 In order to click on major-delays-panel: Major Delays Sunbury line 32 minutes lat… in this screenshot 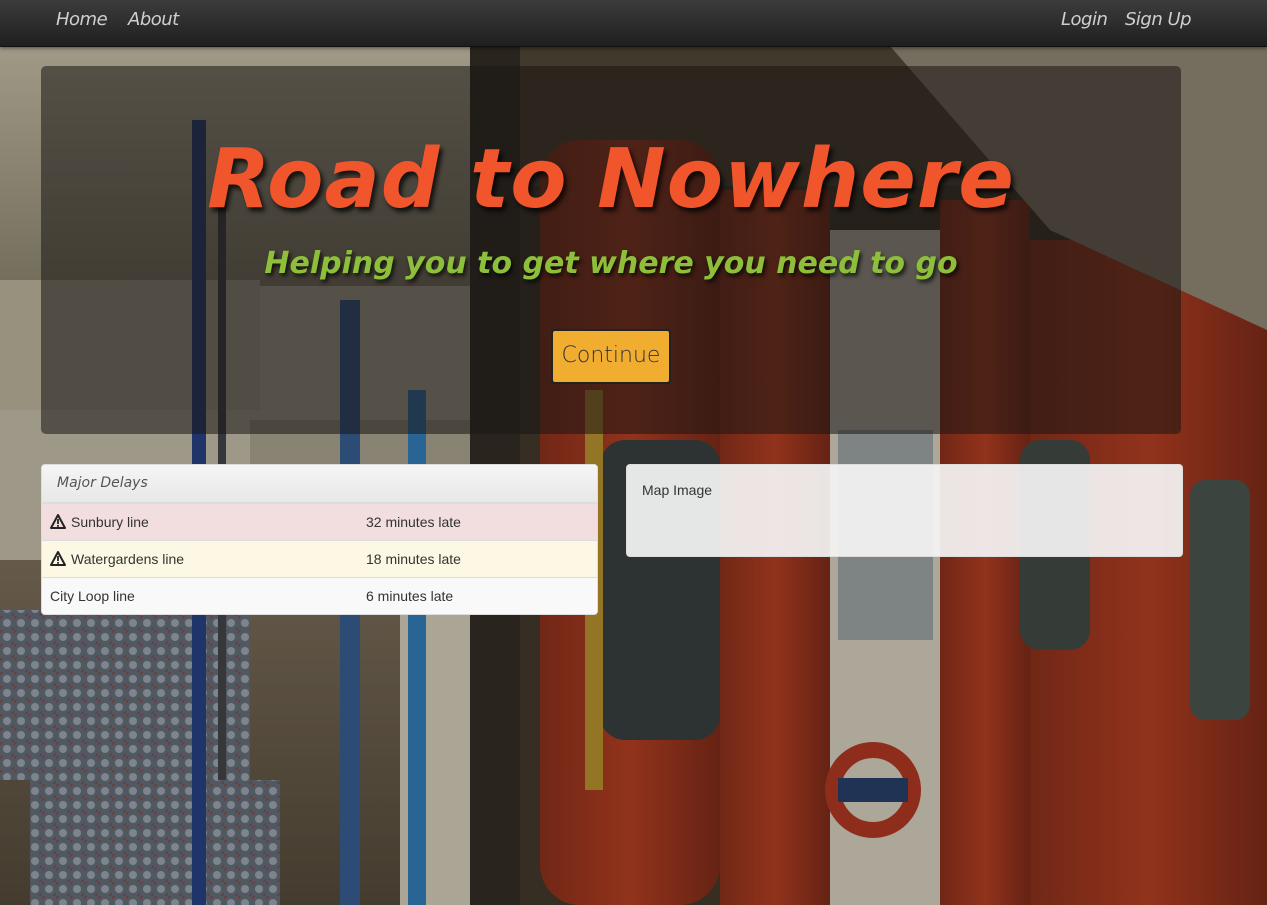, I will do `click(319, 539)`.